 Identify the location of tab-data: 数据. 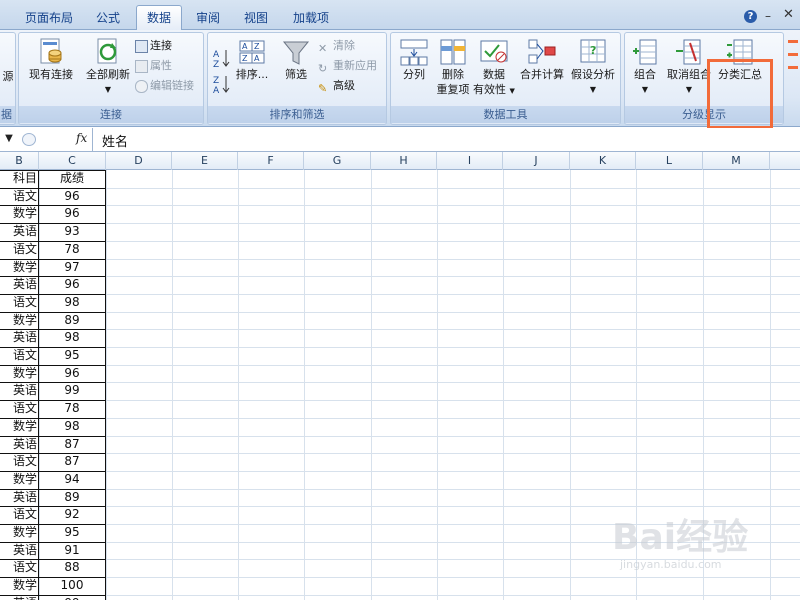
(159, 18).